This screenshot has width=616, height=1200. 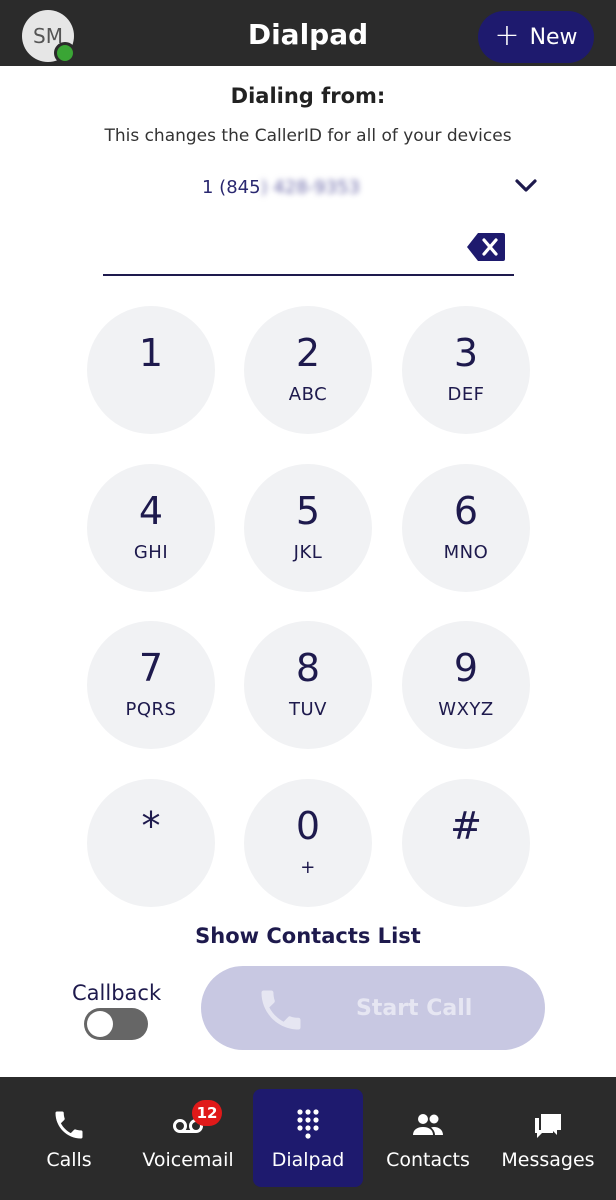 What do you see at coordinates (117, 993) in the screenshot?
I see `callback-label: Callback` at bounding box center [117, 993].